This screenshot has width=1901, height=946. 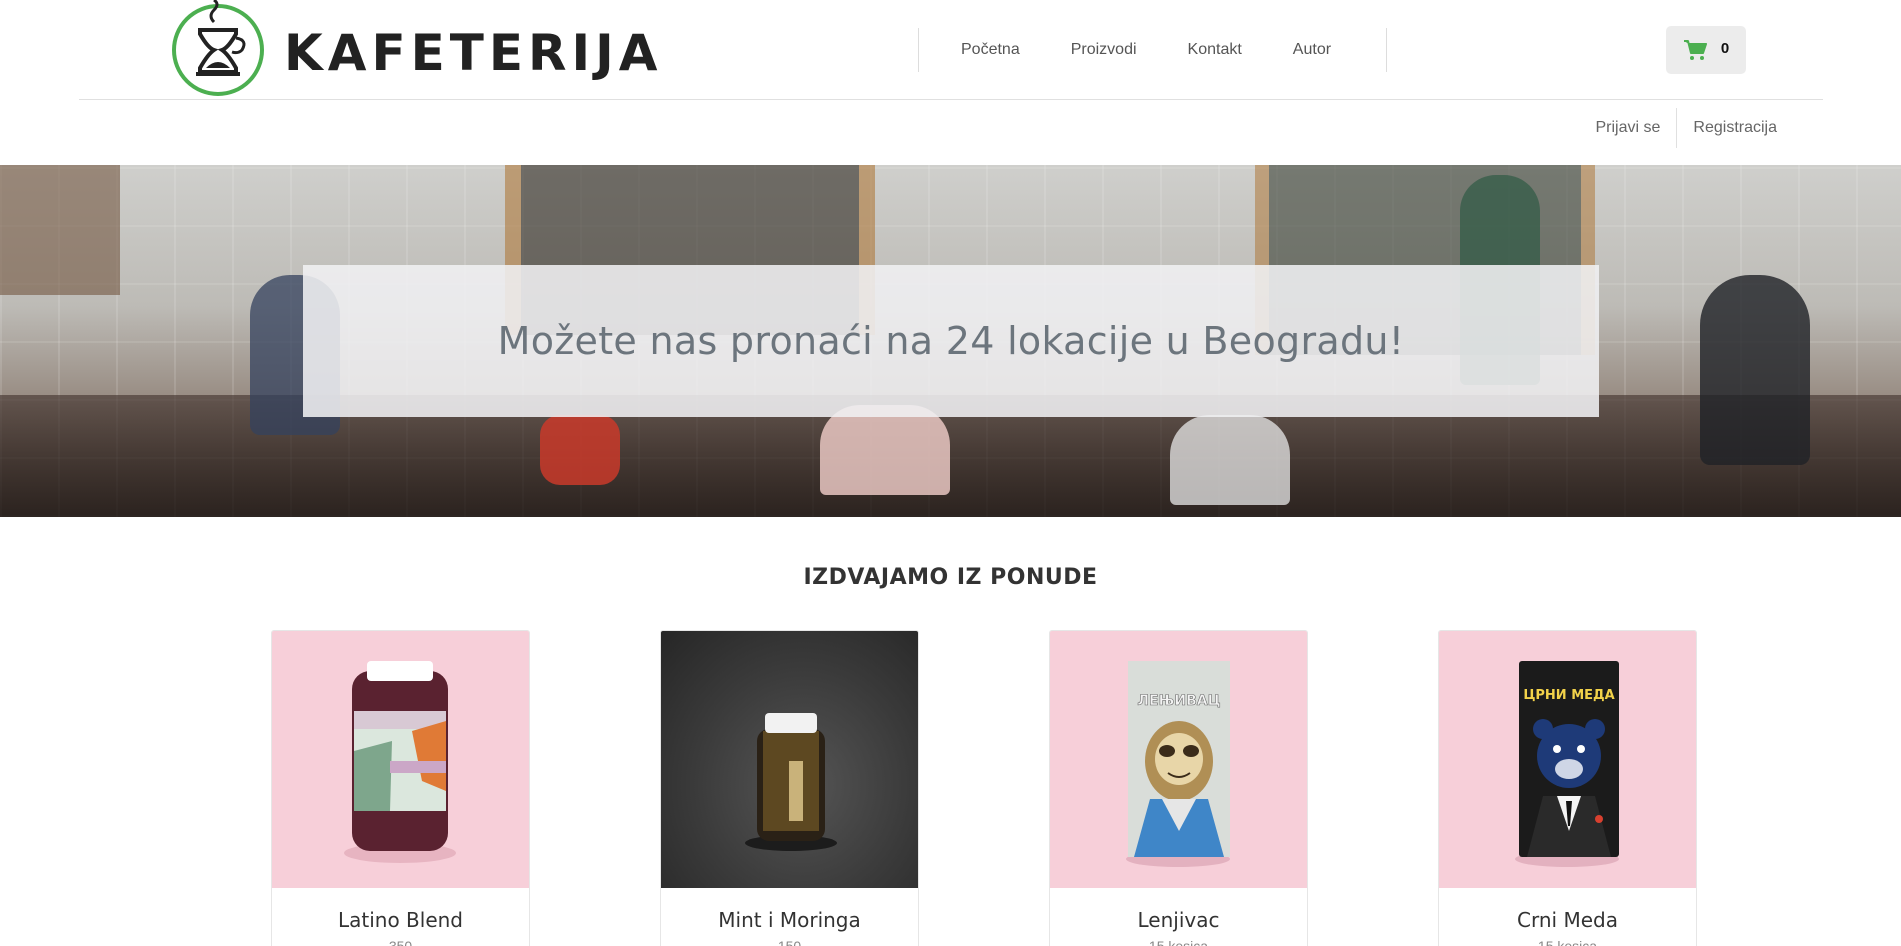 What do you see at coordinates (1628, 128) in the screenshot?
I see `login-link: Prijavi se` at bounding box center [1628, 128].